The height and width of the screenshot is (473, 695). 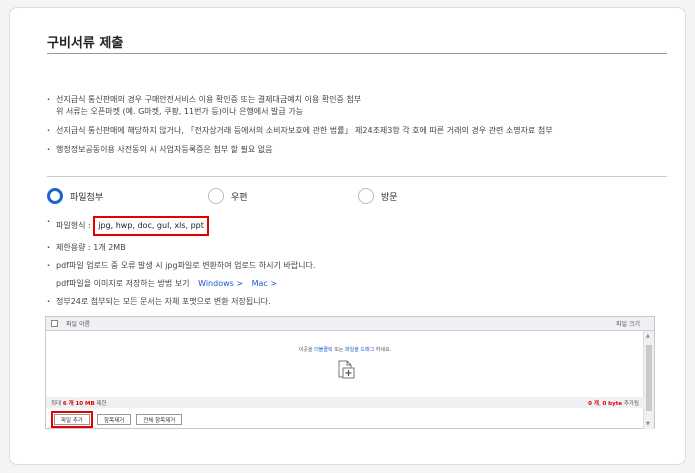 What do you see at coordinates (345, 402) in the screenshot?
I see `upload-status-bar: 최대 6 개 10 MB 제한 0 개, 0 byte 추가됨` at bounding box center [345, 402].